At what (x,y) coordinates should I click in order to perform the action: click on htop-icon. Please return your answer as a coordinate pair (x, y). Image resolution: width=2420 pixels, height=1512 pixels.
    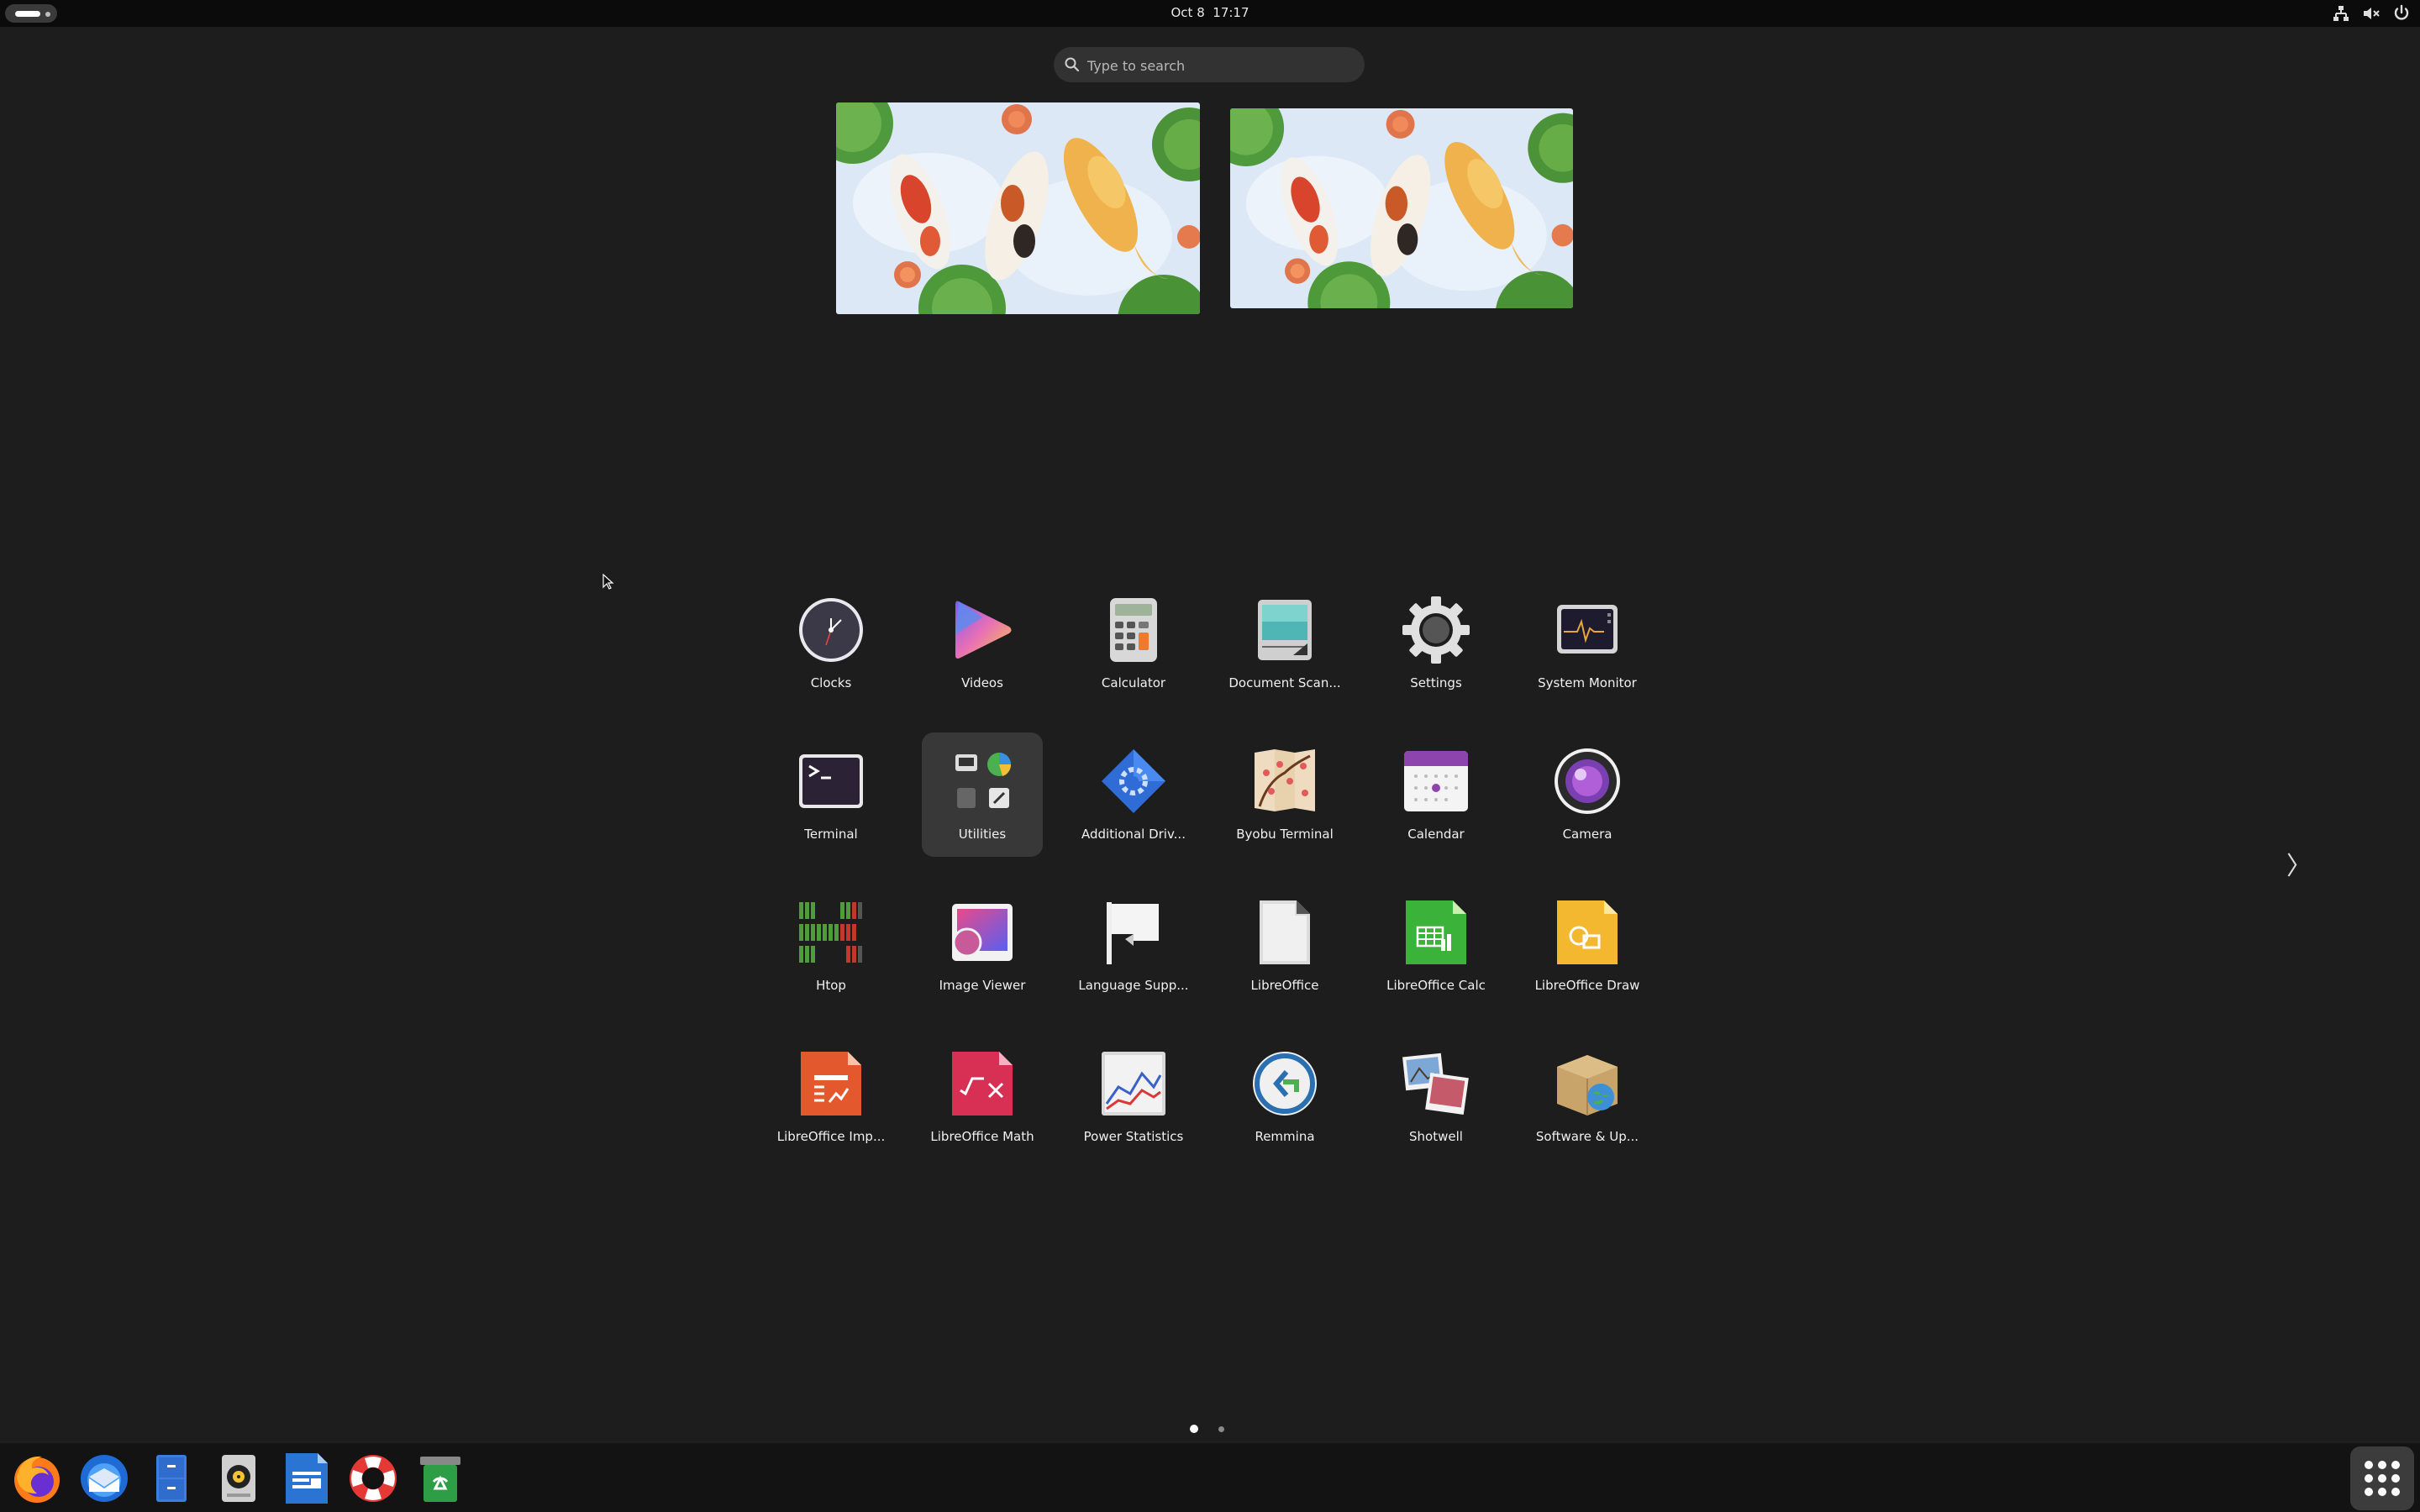
    Looking at the image, I should click on (830, 932).